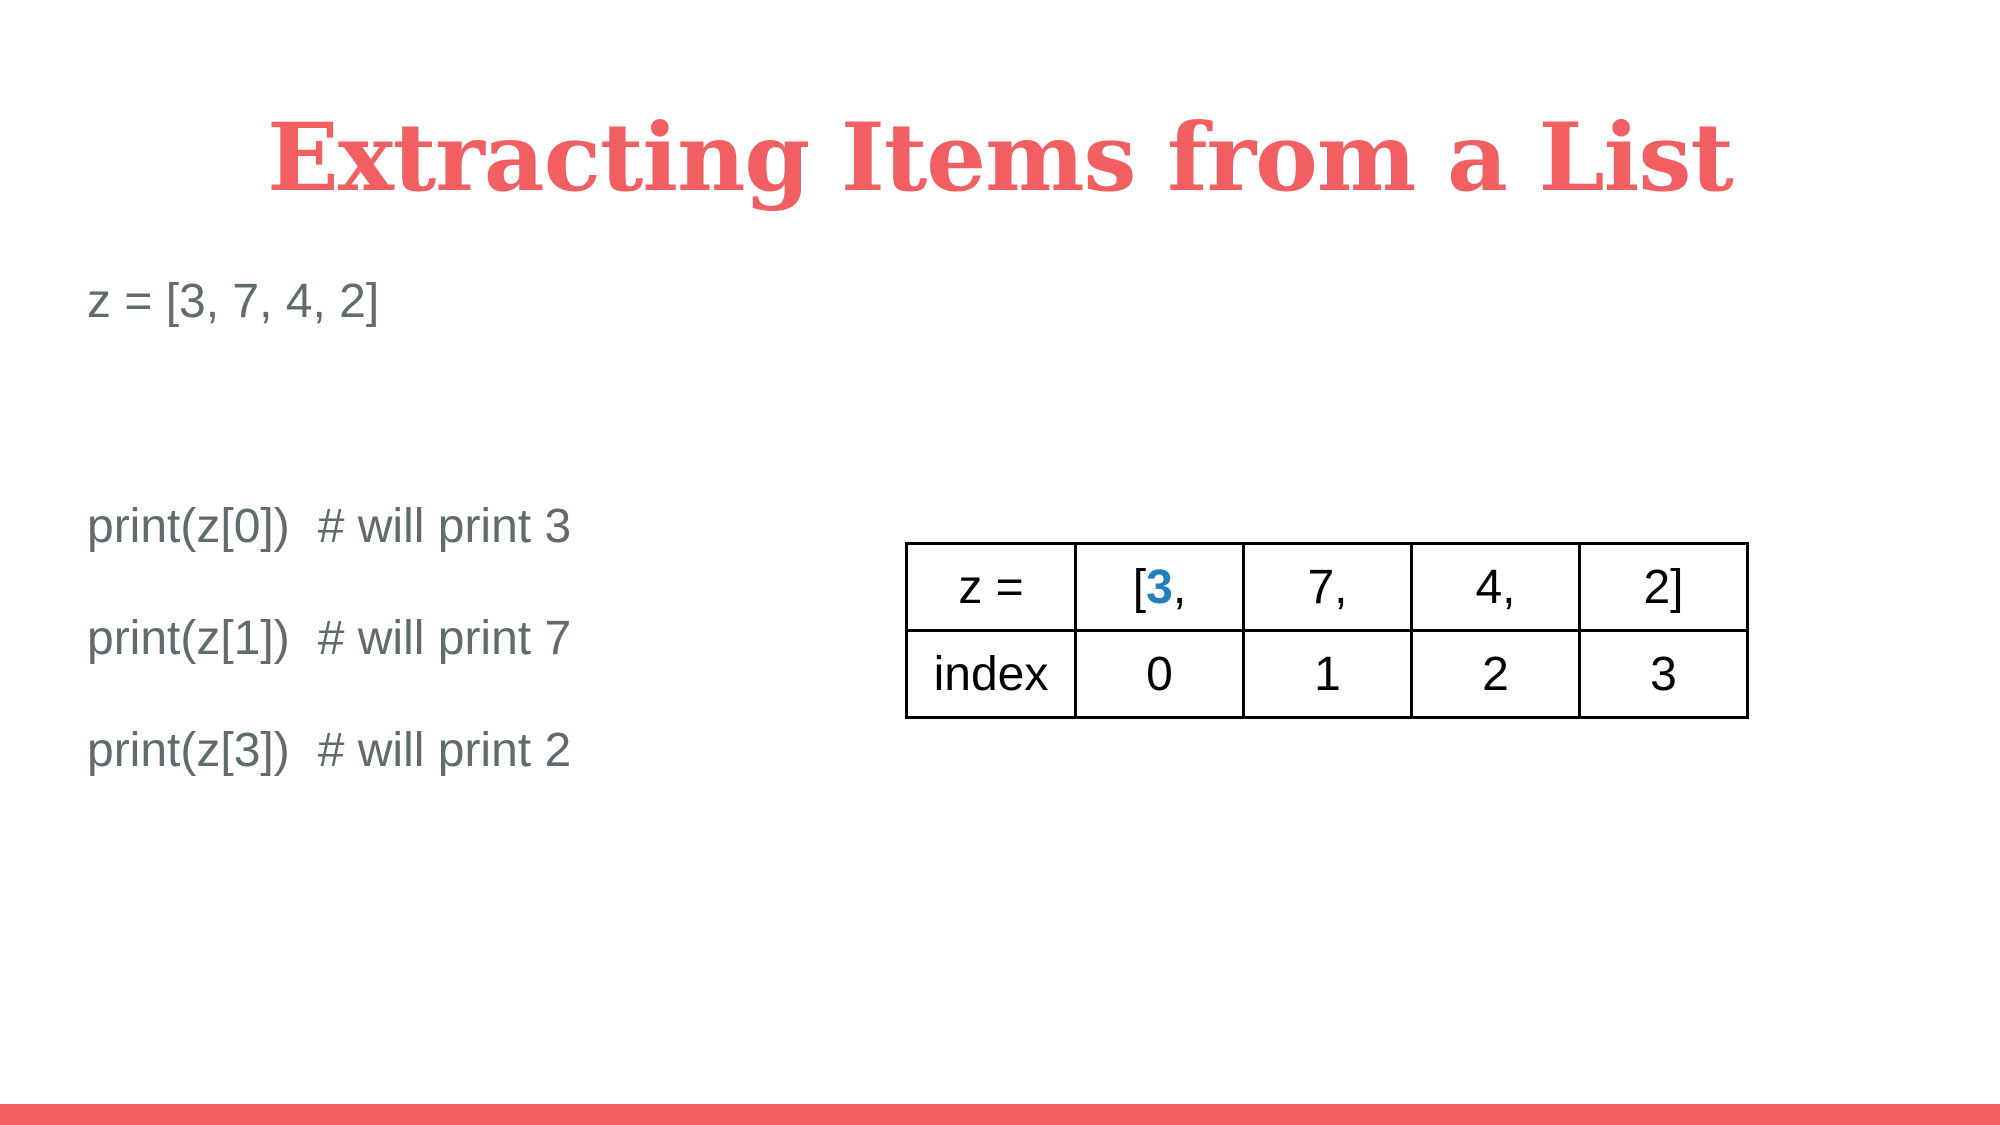 The height and width of the screenshot is (1125, 2000). I want to click on table-cell-index-0: 0, so click(1159, 674).